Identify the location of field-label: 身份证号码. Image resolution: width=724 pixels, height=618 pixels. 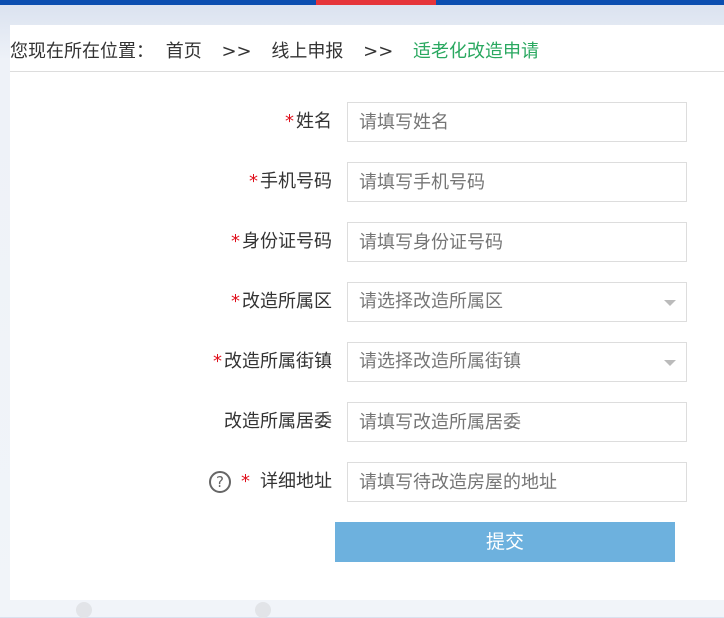
(287, 241).